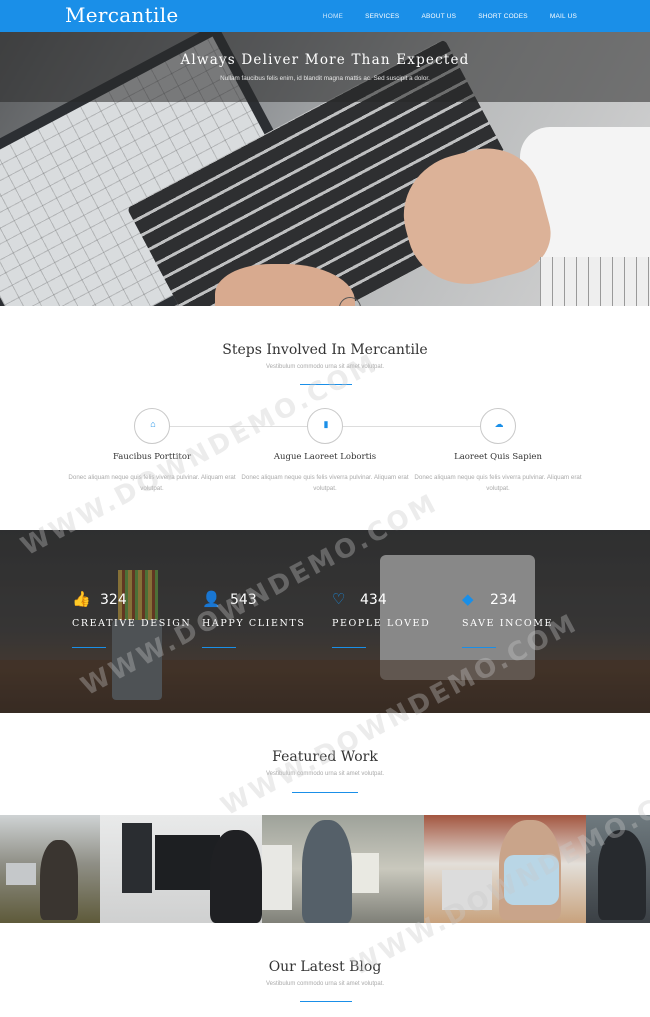 The height and width of the screenshot is (1017, 650). What do you see at coordinates (498, 457) in the screenshot?
I see `step-3-name: Laoreet Quis Sapien` at bounding box center [498, 457].